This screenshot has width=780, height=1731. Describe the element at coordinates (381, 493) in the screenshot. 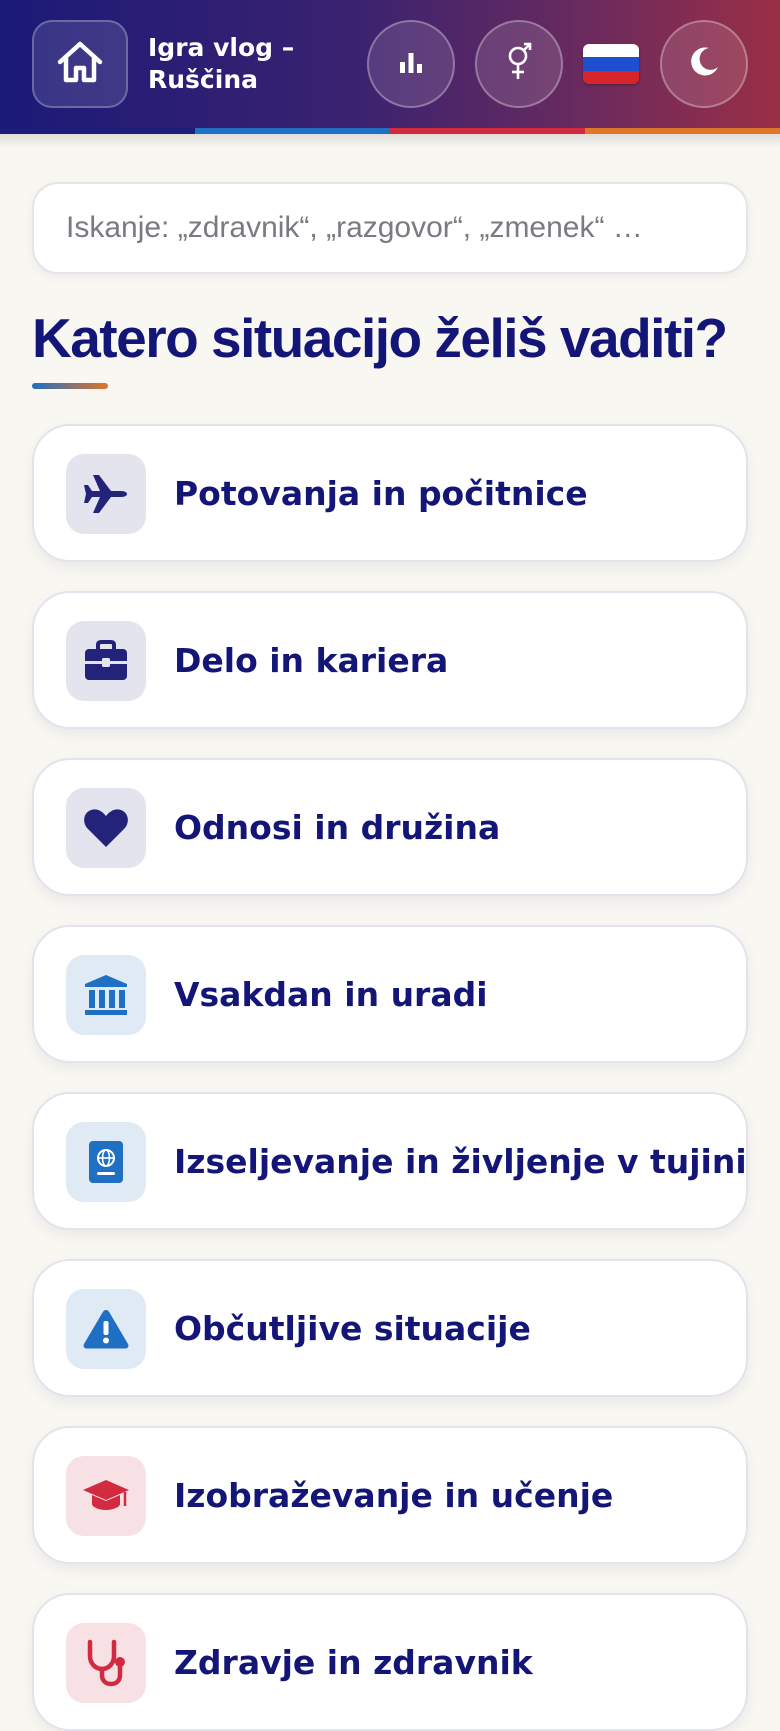

I see `category-label: Potovanja in počitnice` at that location.